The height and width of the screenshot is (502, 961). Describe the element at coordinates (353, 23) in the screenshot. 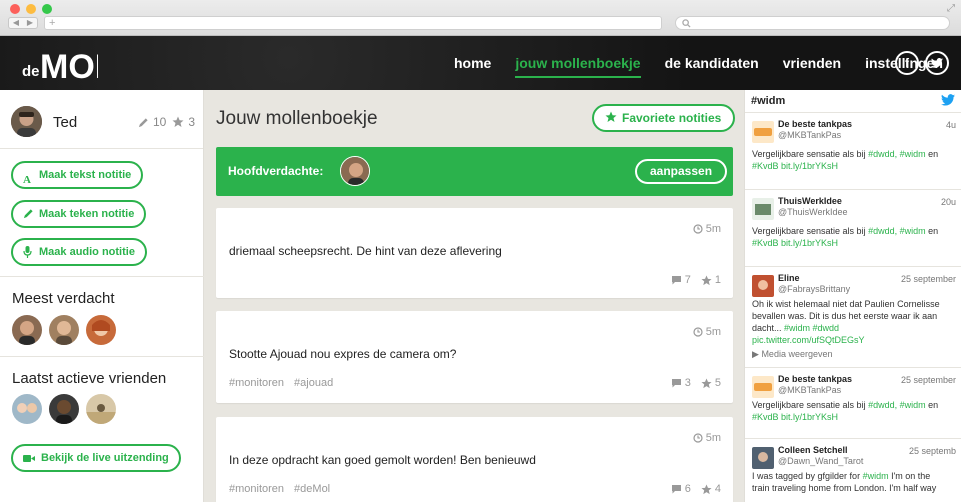

I see `url-bar: +` at that location.